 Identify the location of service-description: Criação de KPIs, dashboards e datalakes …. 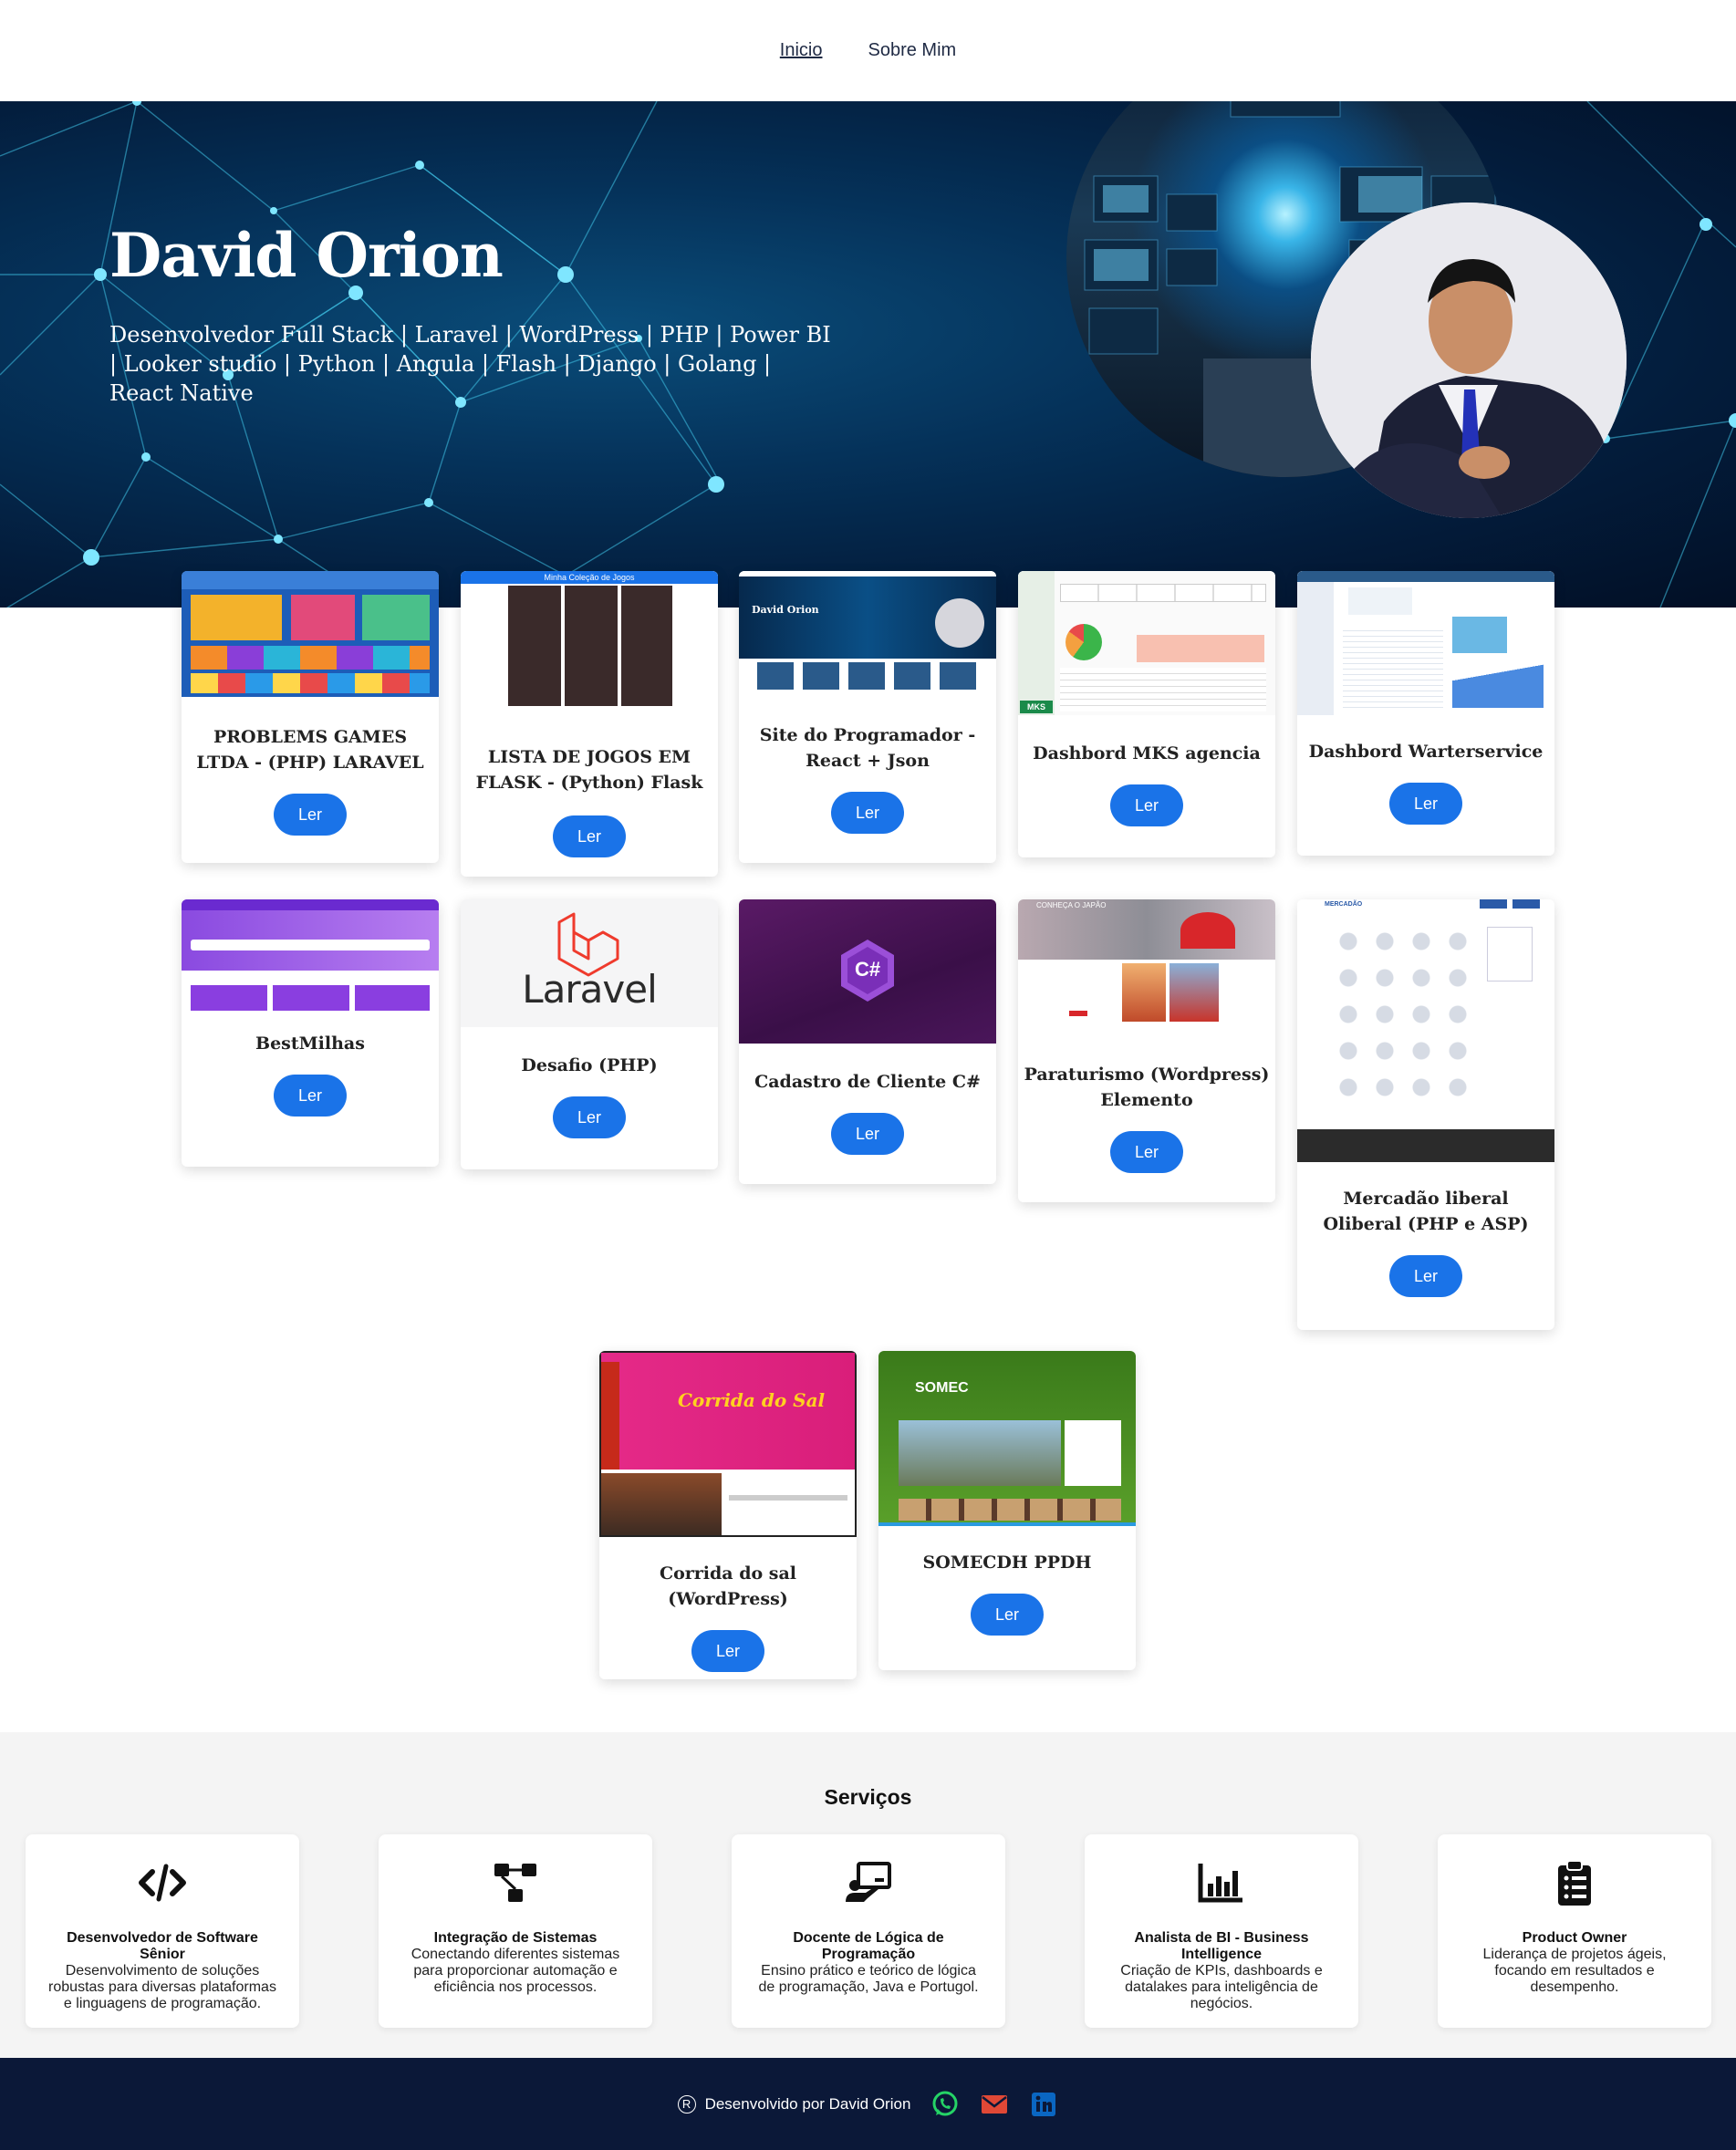
(1221, 1987).